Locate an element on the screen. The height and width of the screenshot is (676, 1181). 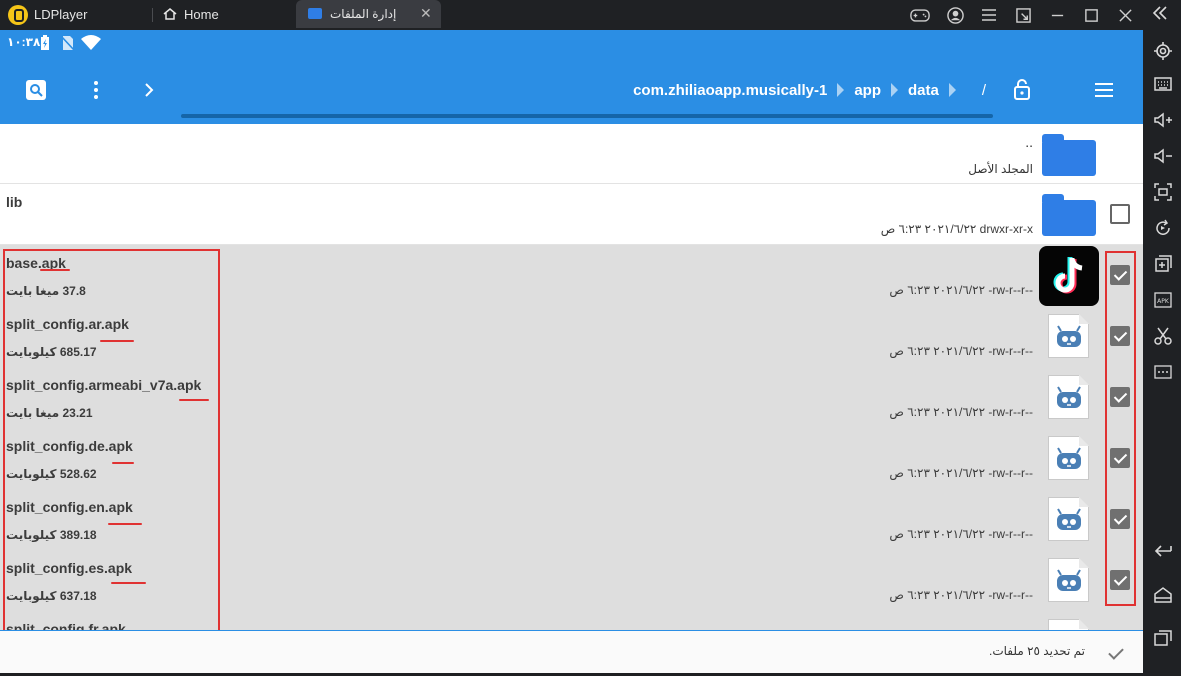
file-name: lib is located at coordinates (14, 202).